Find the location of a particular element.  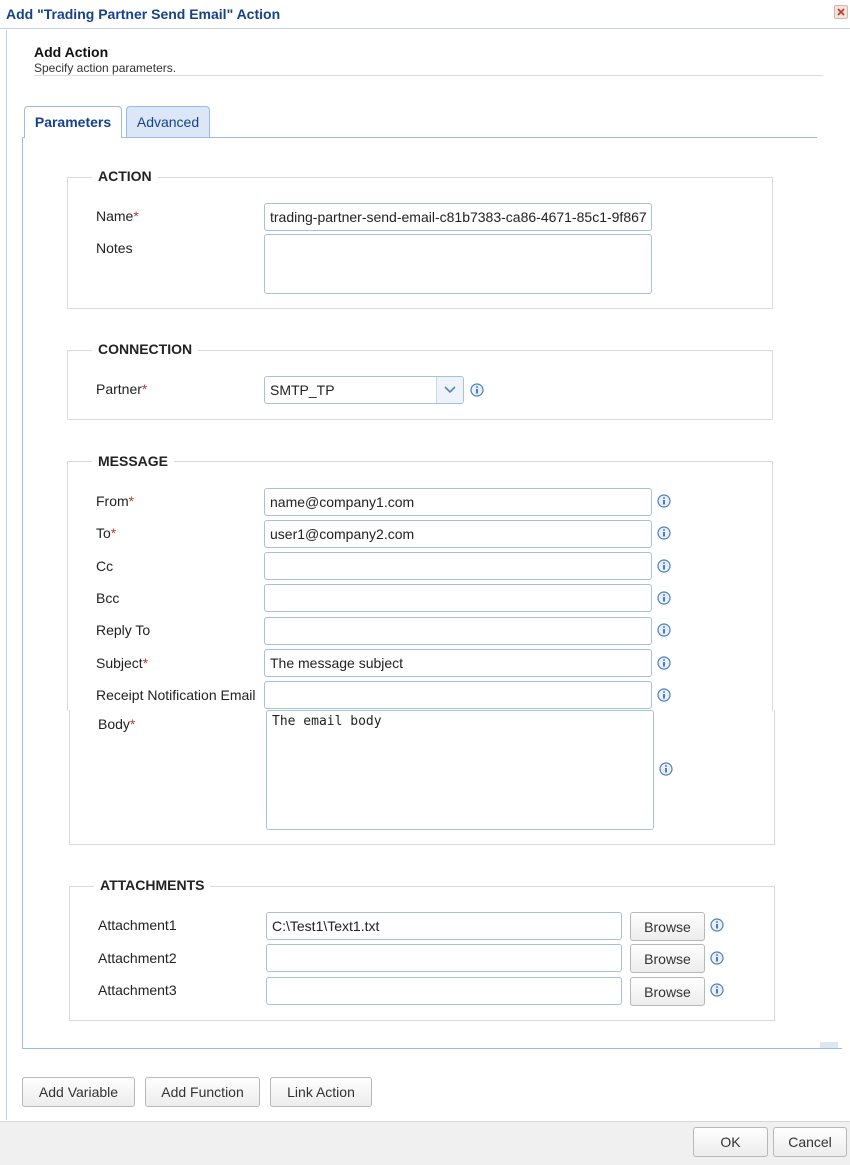

partner-label-text: Partner is located at coordinates (119, 389).